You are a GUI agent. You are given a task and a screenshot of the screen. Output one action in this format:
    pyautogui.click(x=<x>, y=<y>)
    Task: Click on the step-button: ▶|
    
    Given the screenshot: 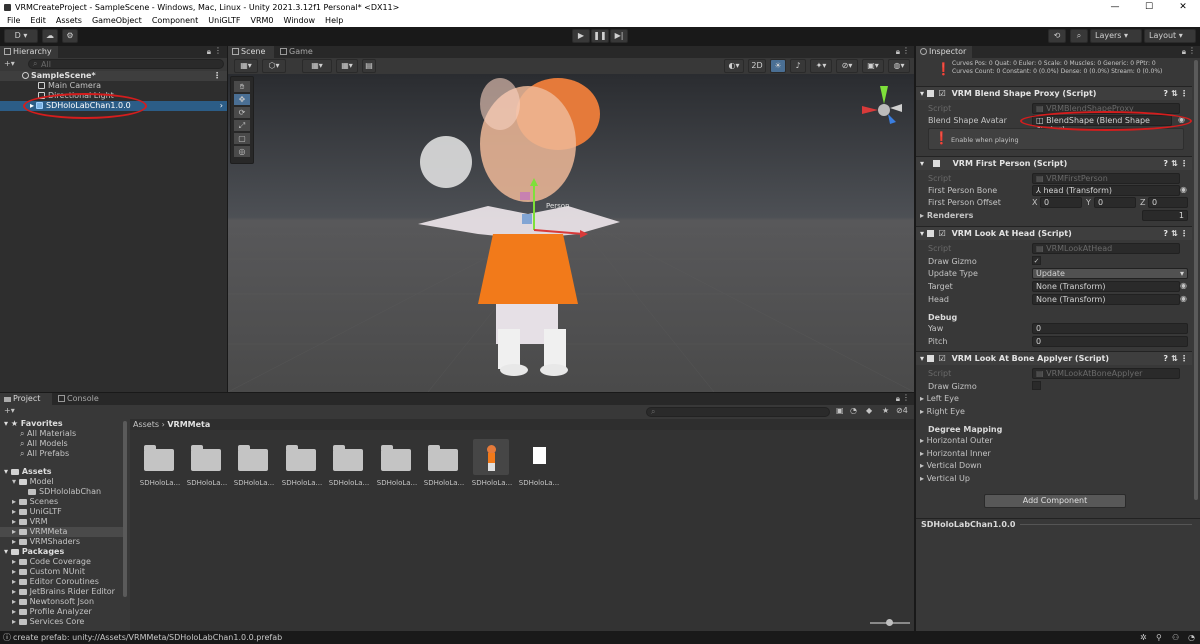 What is the action you would take?
    pyautogui.click(x=619, y=36)
    